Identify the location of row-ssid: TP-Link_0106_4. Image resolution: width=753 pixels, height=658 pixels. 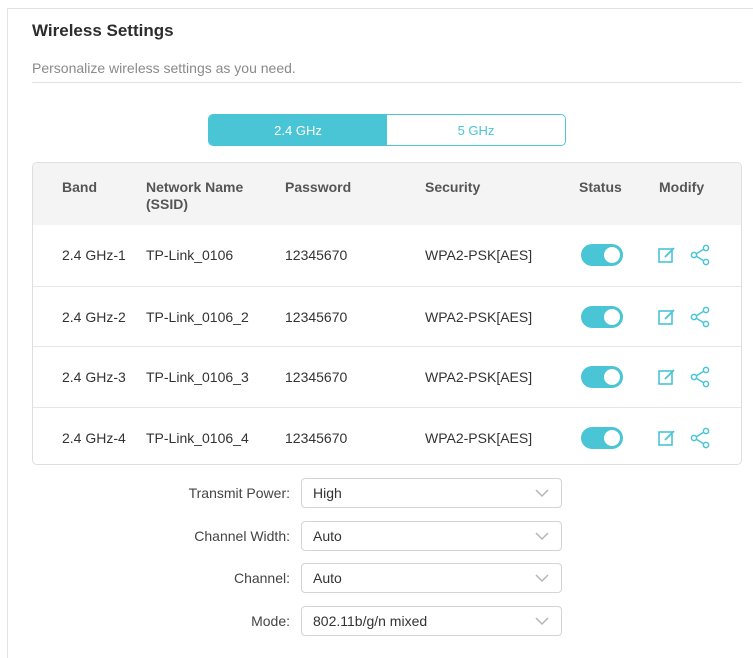
(197, 437).